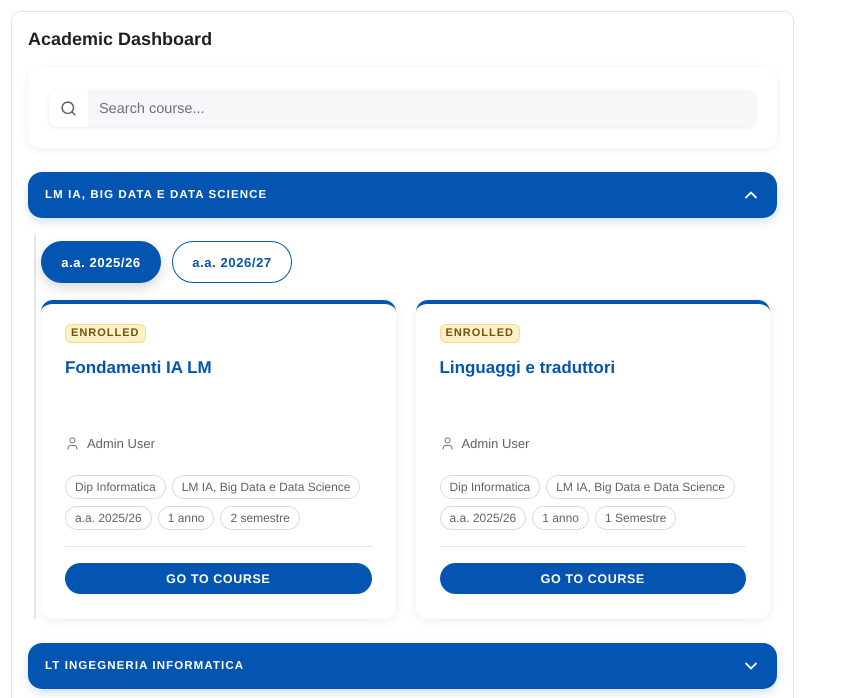 The image size is (844, 698). What do you see at coordinates (402, 195) in the screenshot?
I see `program-accordion-header: LM IA, BIG DATA E DATA SCIENCE` at bounding box center [402, 195].